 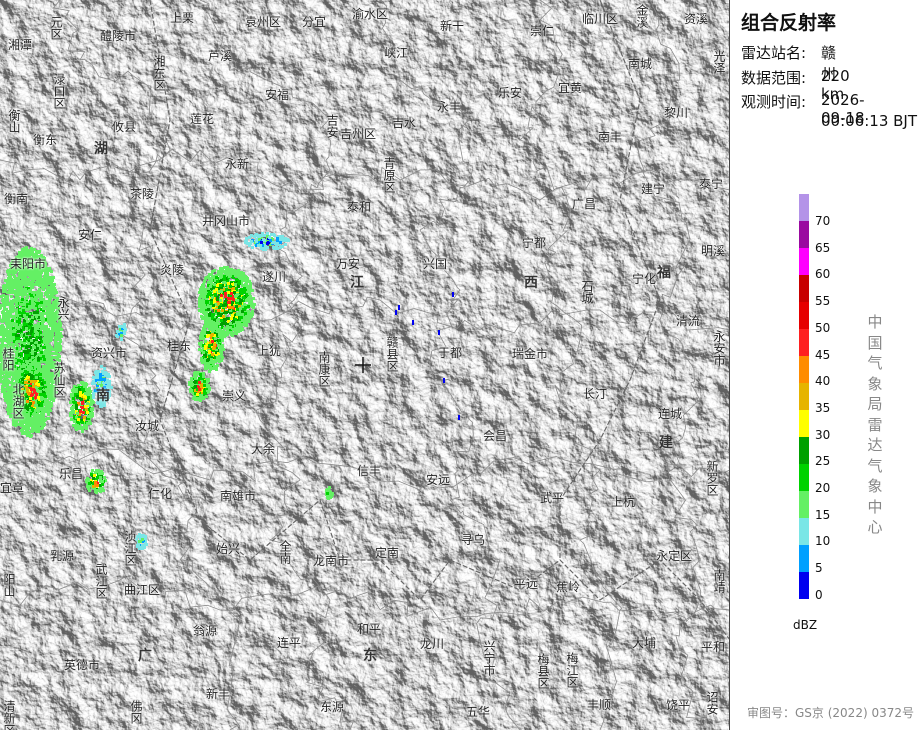 What do you see at coordinates (263, 449) in the screenshot?
I see `place-label: 大余` at bounding box center [263, 449].